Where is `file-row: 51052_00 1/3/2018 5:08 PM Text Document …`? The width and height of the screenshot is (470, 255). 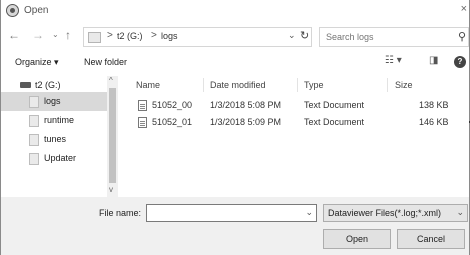
file-row: 51052_00 1/3/2018 5:08 PM Text Document … is located at coordinates (294, 106).